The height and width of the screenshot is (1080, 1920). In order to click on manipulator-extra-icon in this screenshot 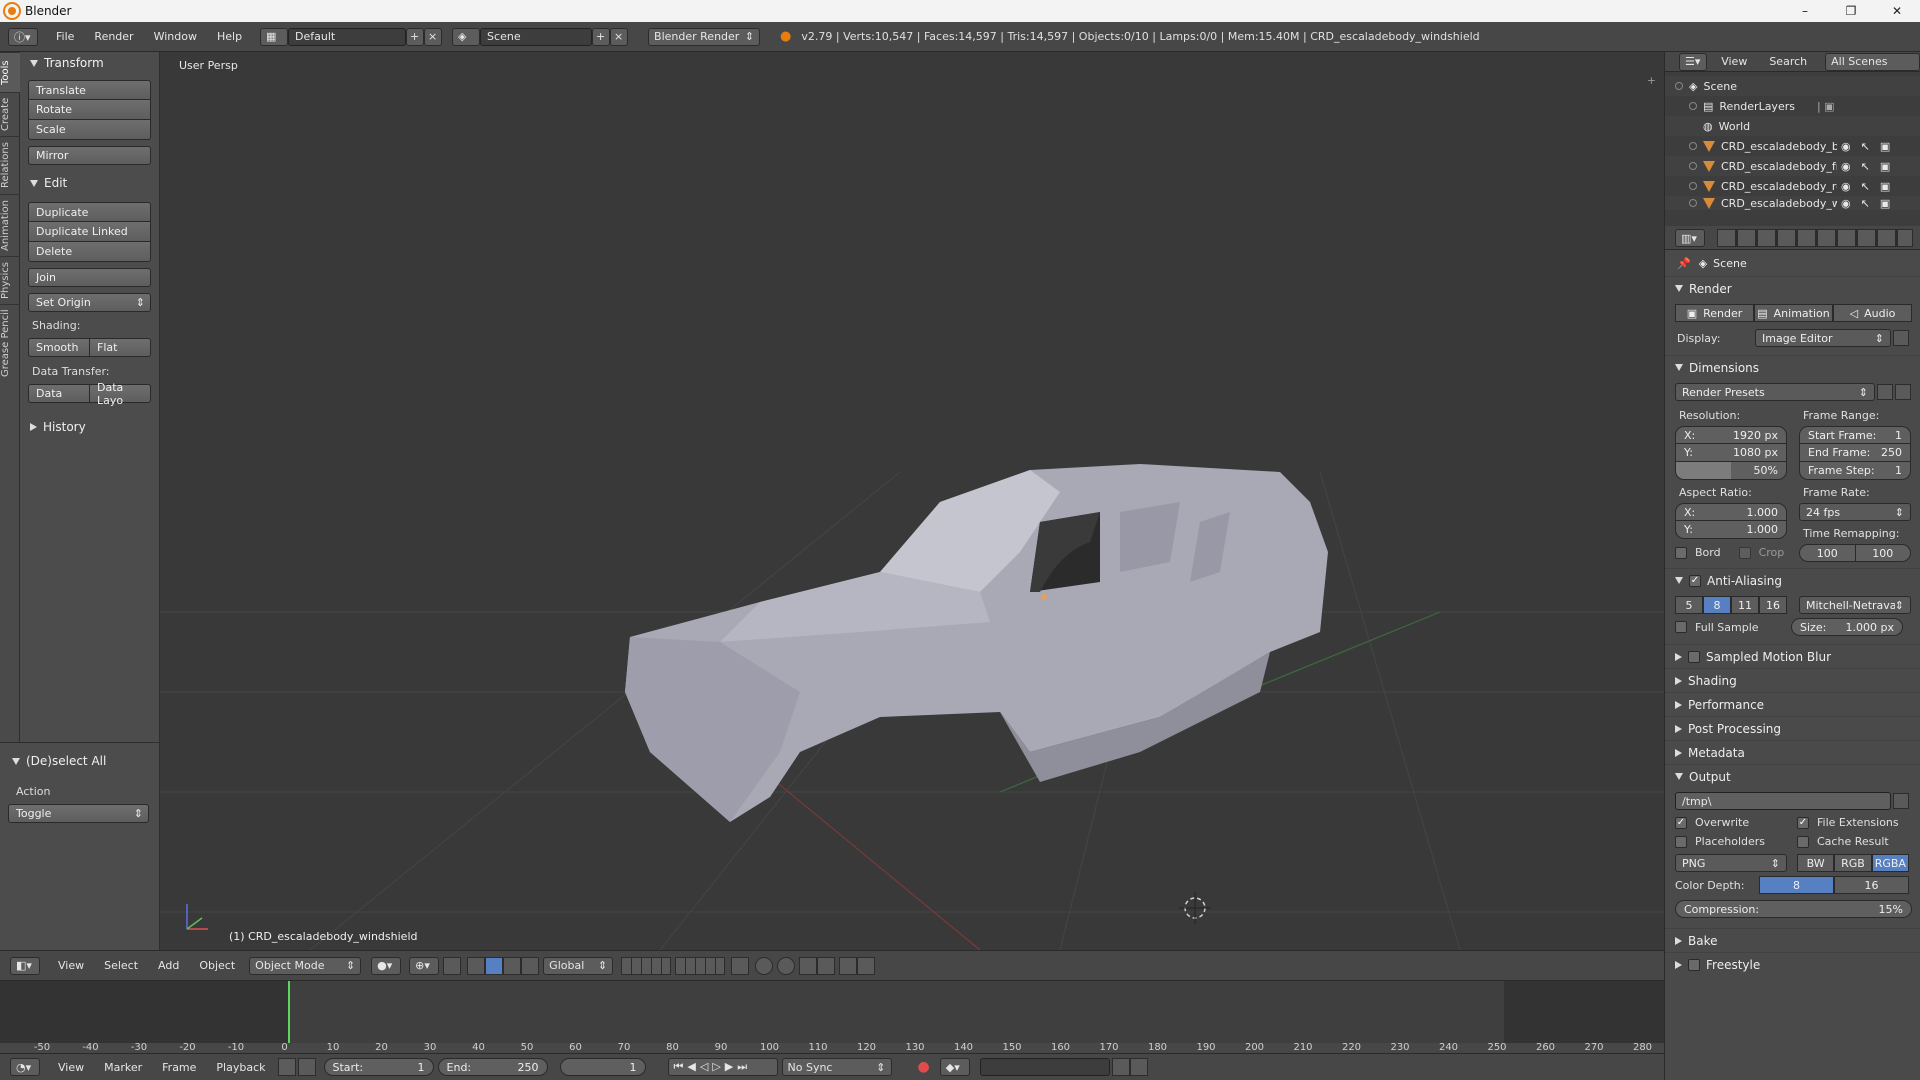, I will do `click(530, 965)`.